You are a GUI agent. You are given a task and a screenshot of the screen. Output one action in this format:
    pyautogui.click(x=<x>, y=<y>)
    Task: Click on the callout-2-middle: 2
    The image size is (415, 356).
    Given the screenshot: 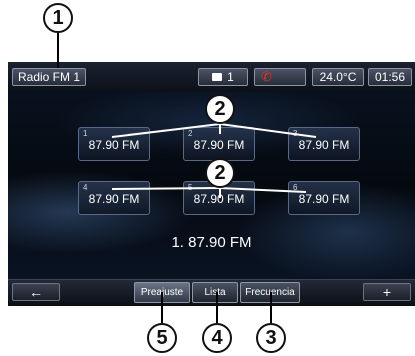 What is the action you would take?
    pyautogui.click(x=220, y=173)
    